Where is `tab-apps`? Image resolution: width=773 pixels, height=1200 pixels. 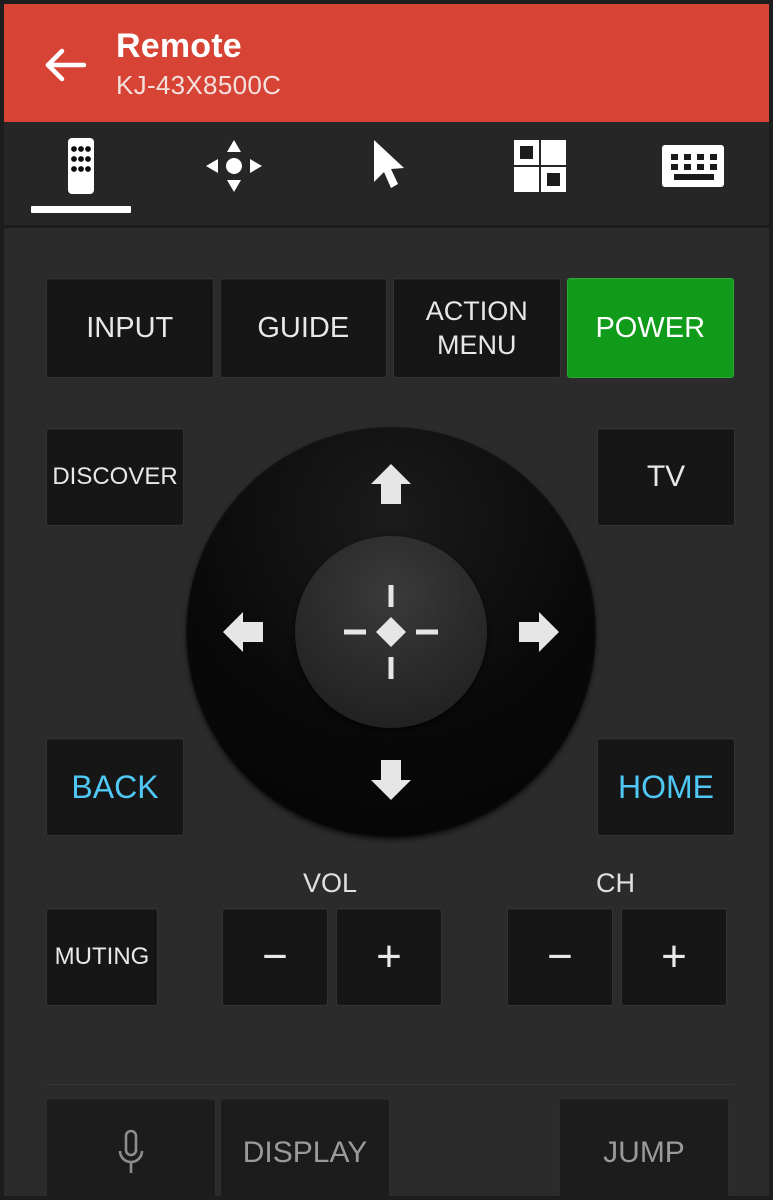 tab-apps is located at coordinates (539, 173).